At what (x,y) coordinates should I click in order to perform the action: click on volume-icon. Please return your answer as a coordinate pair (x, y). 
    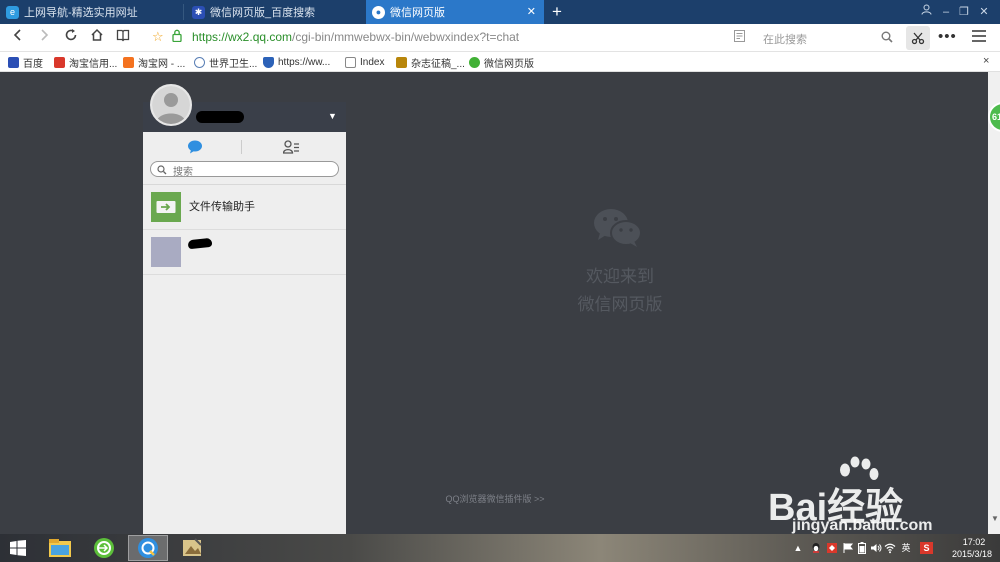
    Looking at the image, I should click on (876, 548).